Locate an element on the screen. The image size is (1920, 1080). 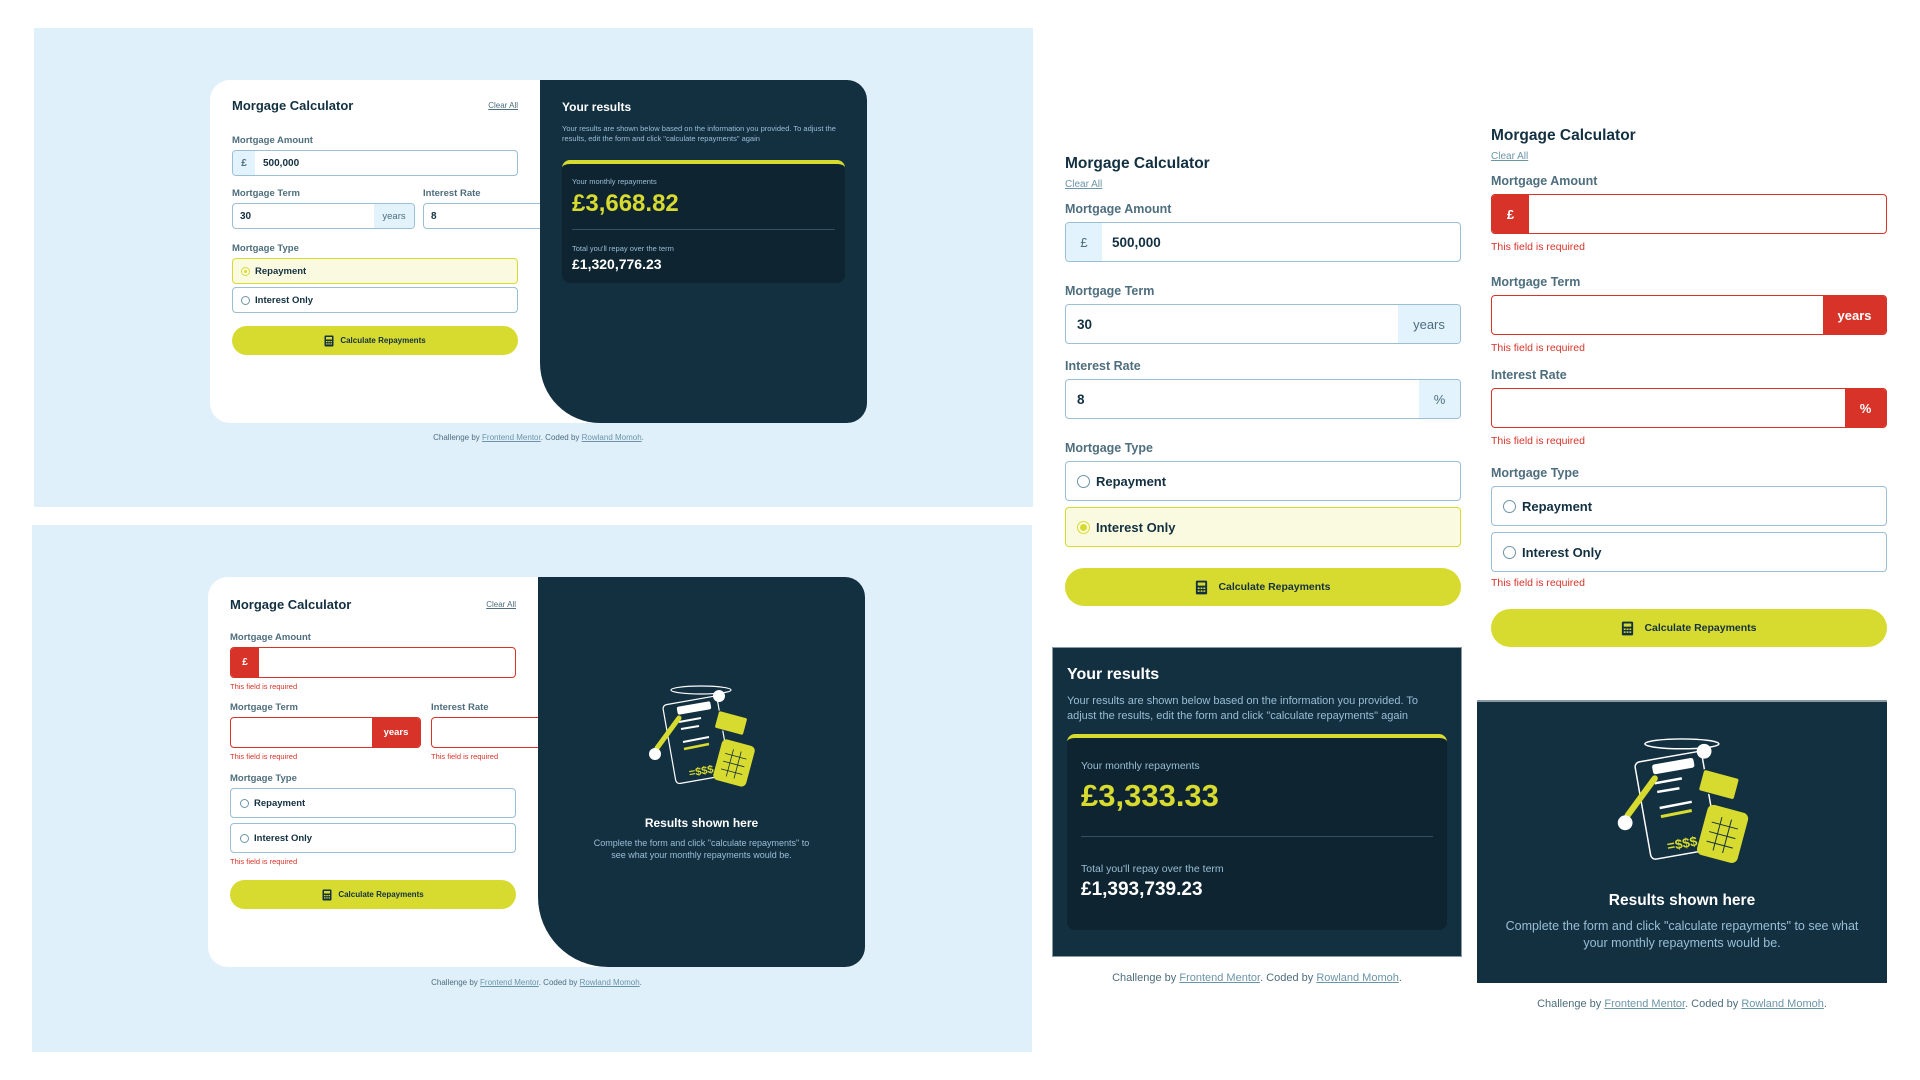
total-repay-value: £1,393,739.23 is located at coordinates (1142, 889).